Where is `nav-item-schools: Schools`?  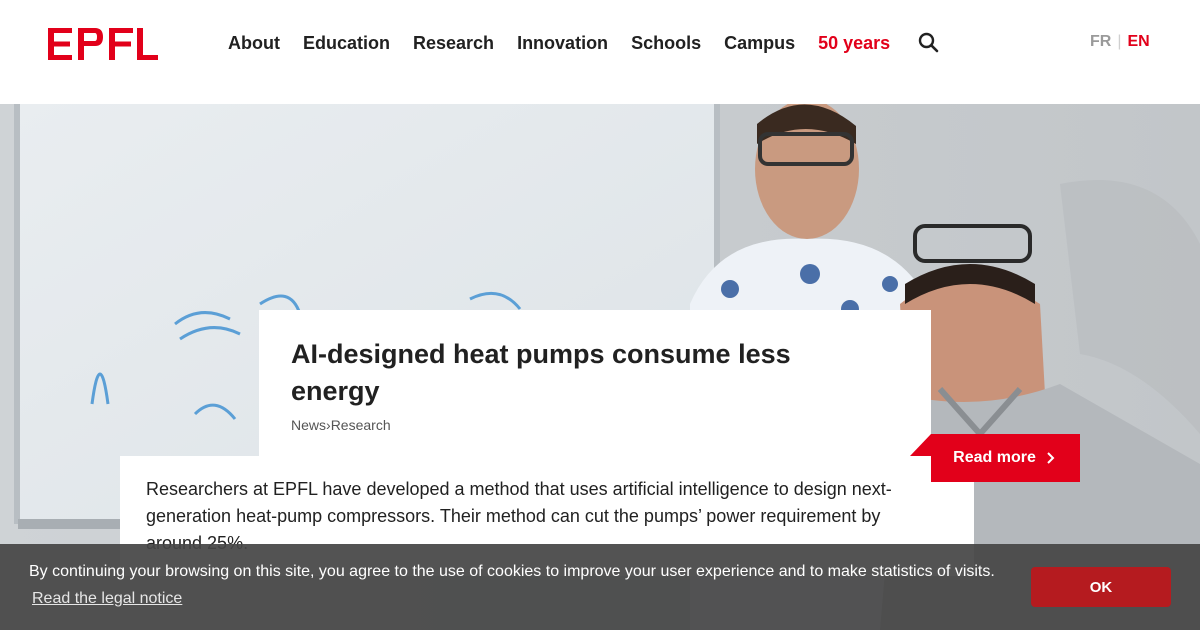
nav-item-schools: Schools is located at coordinates (666, 43).